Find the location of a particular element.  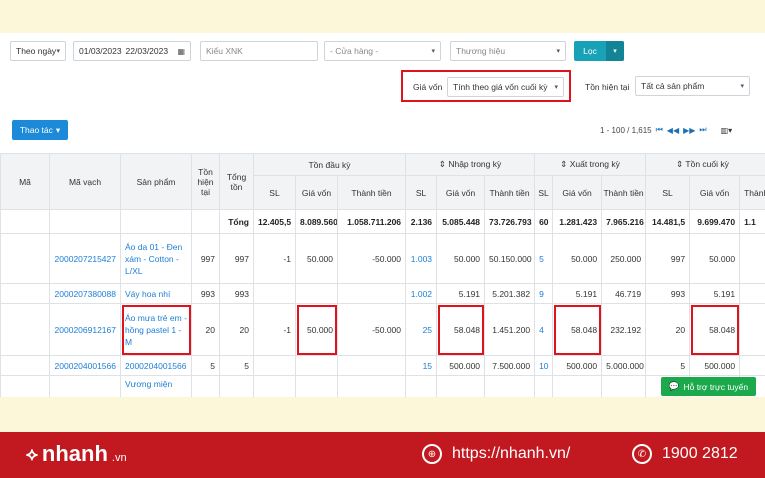

import-qty-link: 1.003 is located at coordinates (421, 258).